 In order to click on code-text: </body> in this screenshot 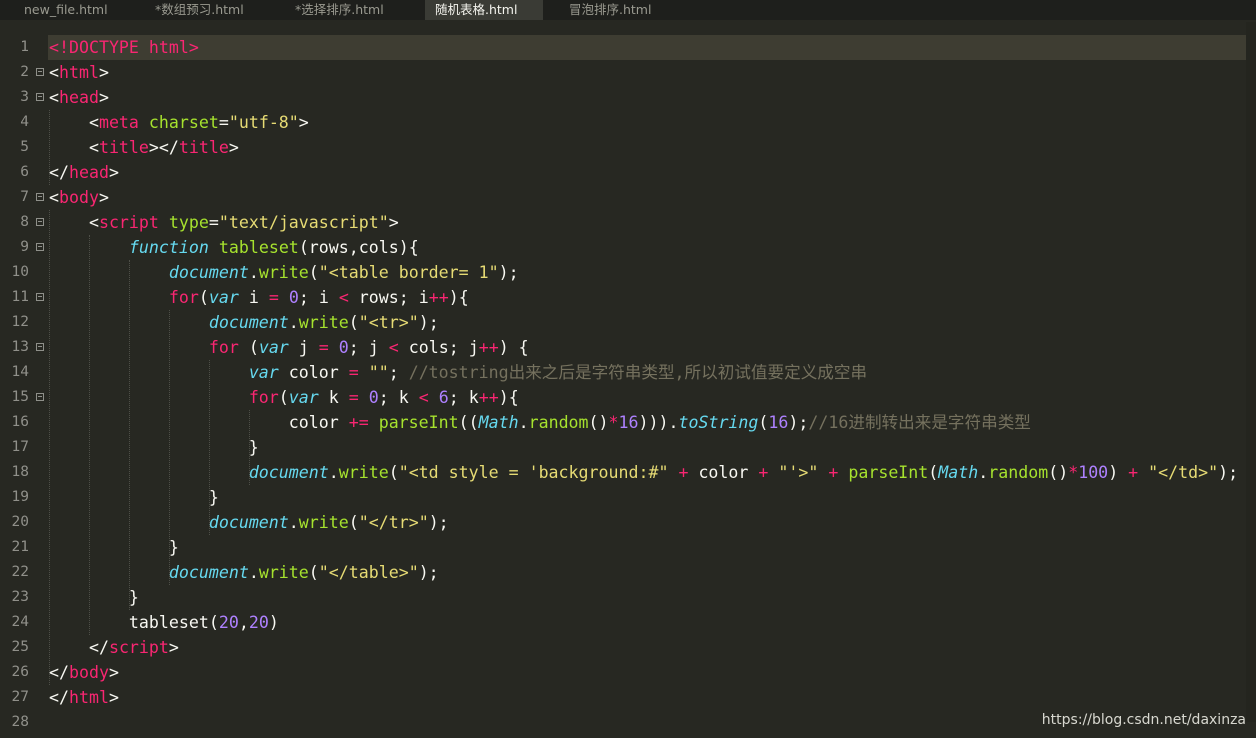, I will do `click(84, 672)`.